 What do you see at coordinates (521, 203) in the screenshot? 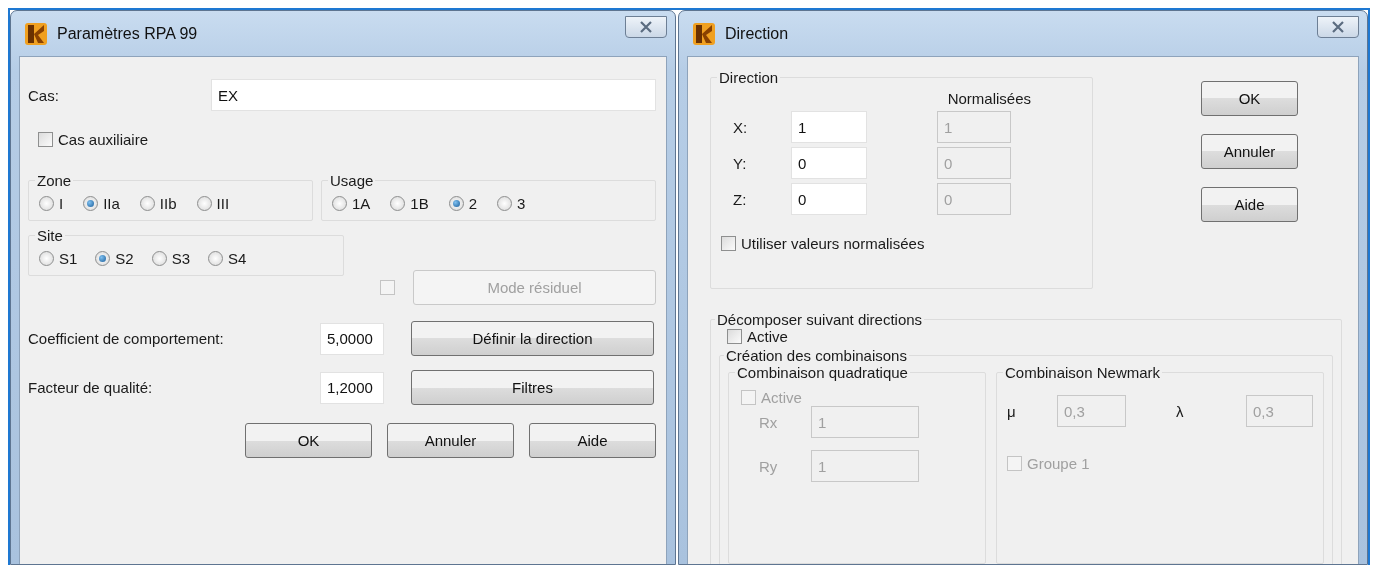
I see `radio-label: 3` at bounding box center [521, 203].